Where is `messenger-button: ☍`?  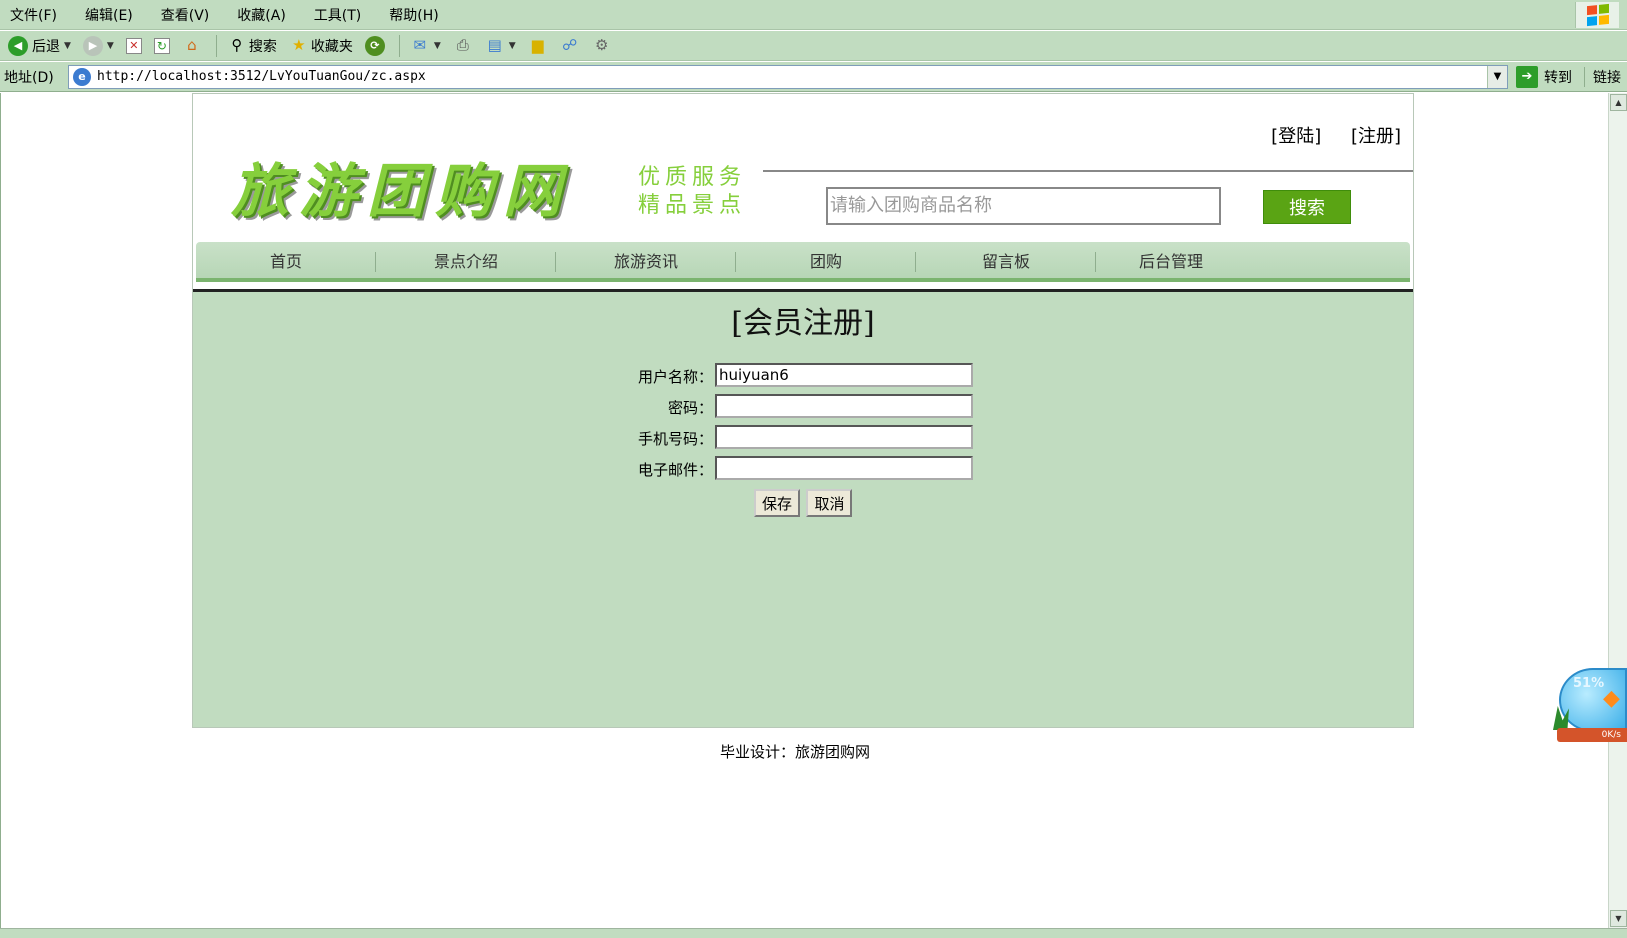 messenger-button: ☍ is located at coordinates (570, 46).